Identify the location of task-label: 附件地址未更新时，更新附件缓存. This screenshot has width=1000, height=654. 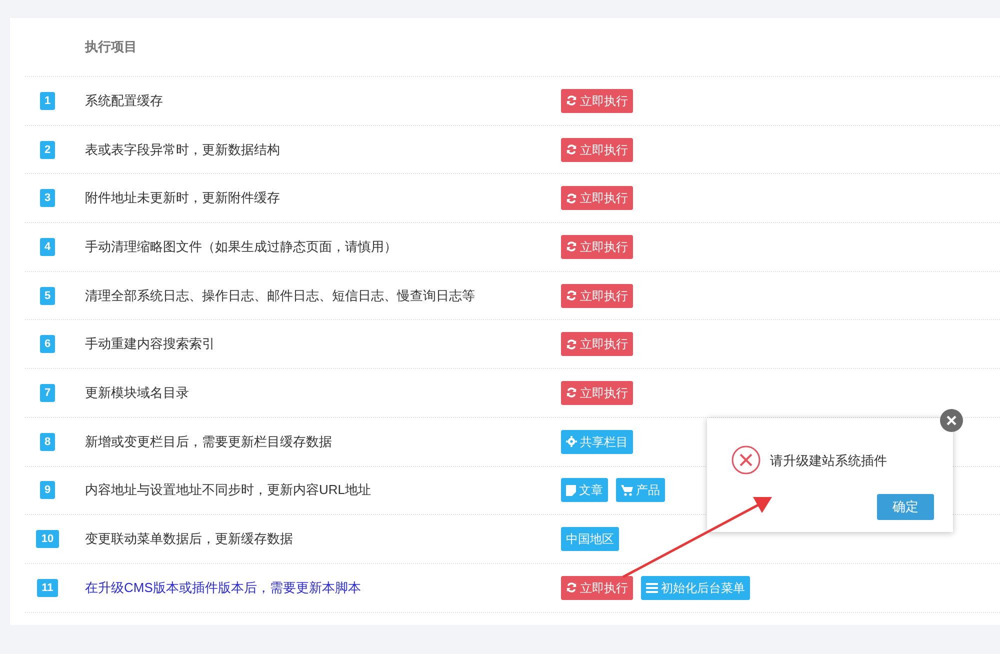
(182, 198).